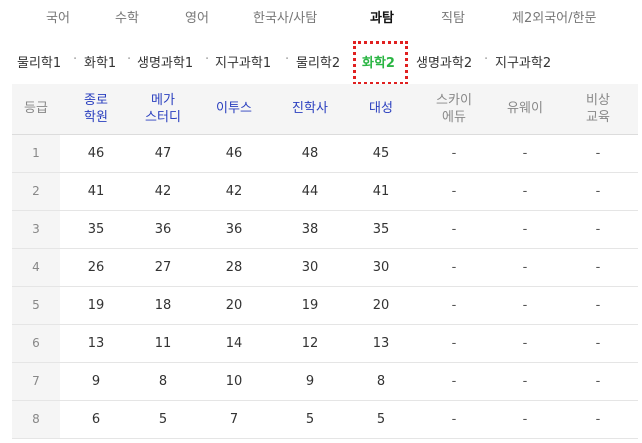 The height and width of the screenshot is (443, 642). I want to click on table-row: 1 46 47 46 48 45- - -, so click(325, 153).